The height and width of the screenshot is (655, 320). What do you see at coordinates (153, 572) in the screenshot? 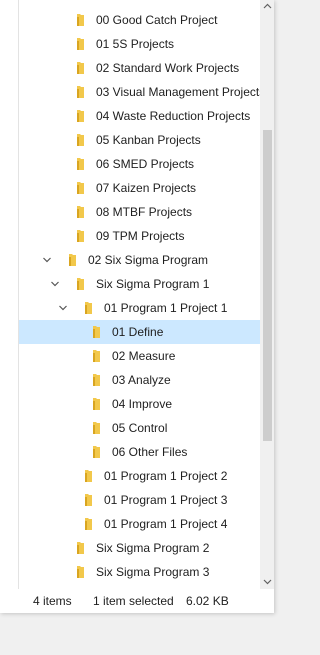
I see `tree-item-label: Six Sigma Program 3` at bounding box center [153, 572].